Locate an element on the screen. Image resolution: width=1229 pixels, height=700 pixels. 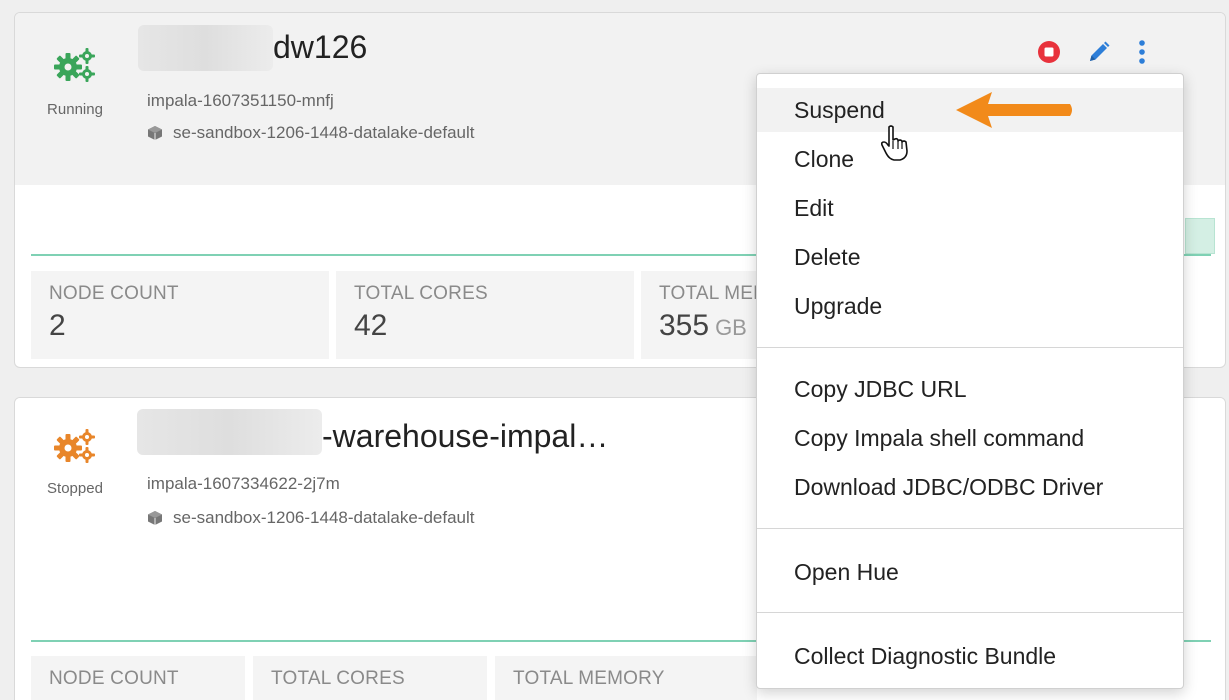
metric-node-count: NODE COUNT is located at coordinates (138, 678).